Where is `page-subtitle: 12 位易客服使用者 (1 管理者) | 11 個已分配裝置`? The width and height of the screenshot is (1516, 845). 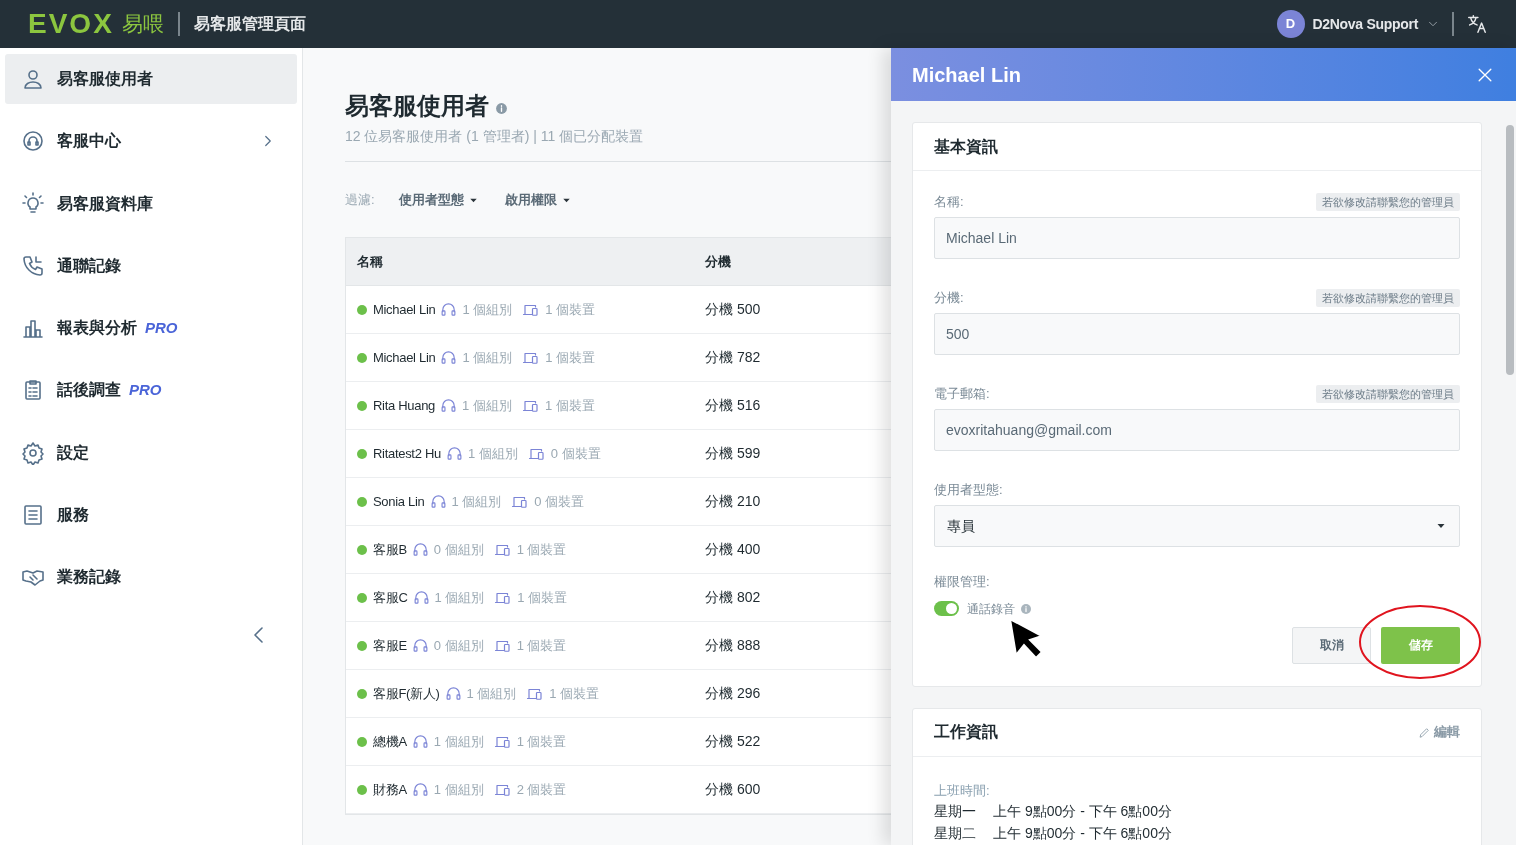 page-subtitle: 12 位易客服使用者 (1 管理者) | 11 個已分配裝置 is located at coordinates (494, 136).